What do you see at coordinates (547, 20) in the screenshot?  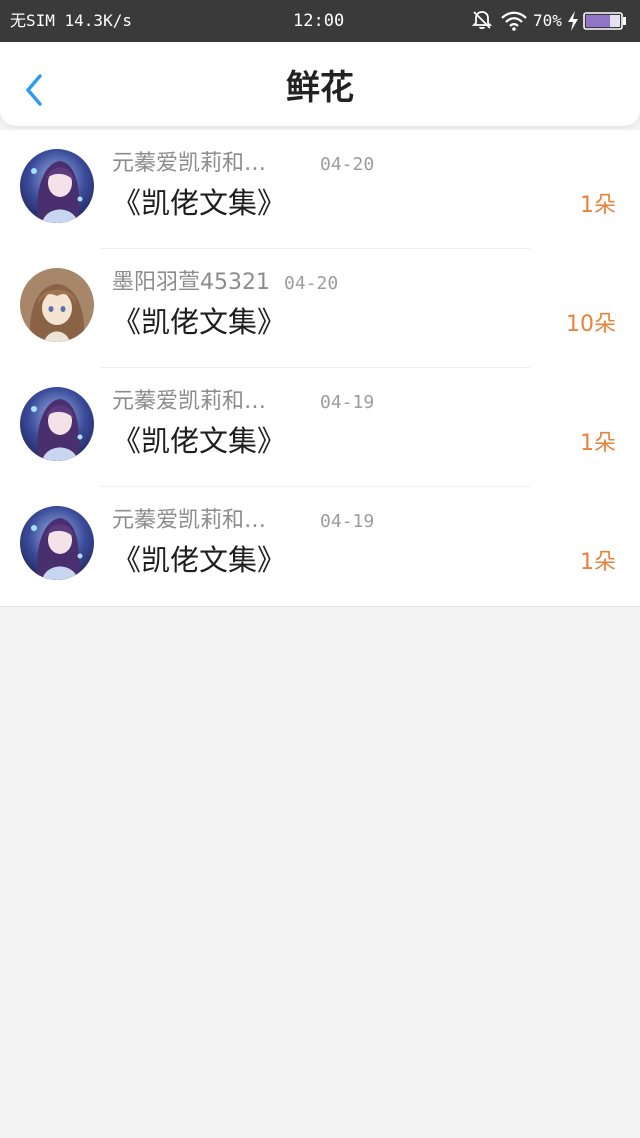 I see `battery-percent: 70%` at bounding box center [547, 20].